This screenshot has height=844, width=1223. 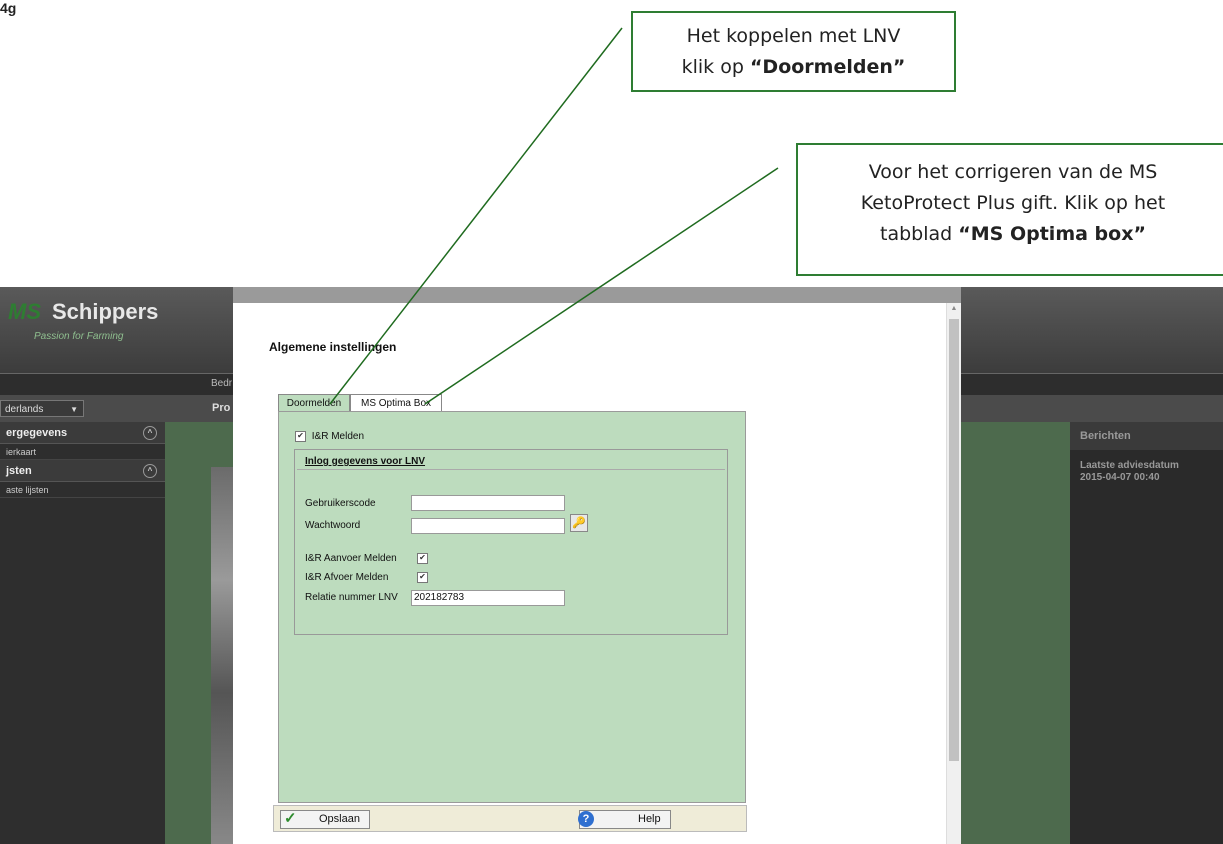 I want to click on program-label: Pro, so click(x=221, y=408).